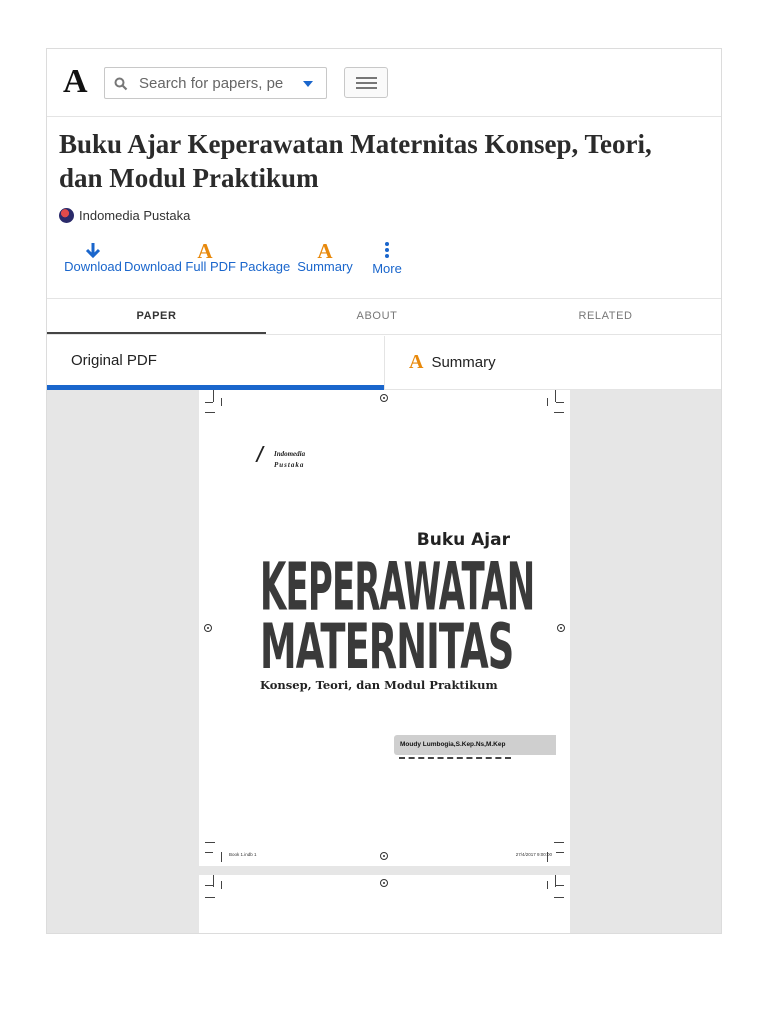 The image size is (768, 1024). I want to click on author-link: Indomedia Pustaka, so click(124, 215).